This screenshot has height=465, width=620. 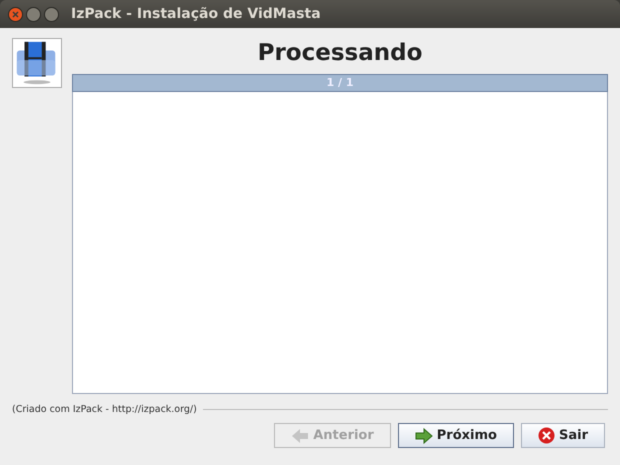 What do you see at coordinates (51, 14) in the screenshot?
I see `maximize-button` at bounding box center [51, 14].